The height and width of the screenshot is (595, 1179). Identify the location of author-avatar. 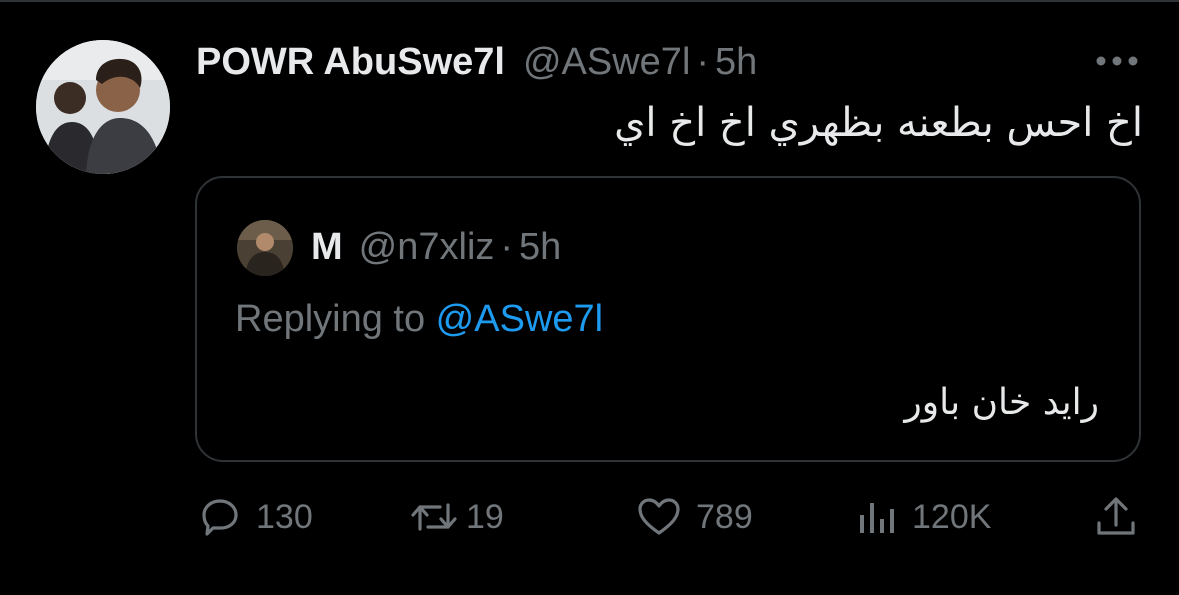
(103, 107).